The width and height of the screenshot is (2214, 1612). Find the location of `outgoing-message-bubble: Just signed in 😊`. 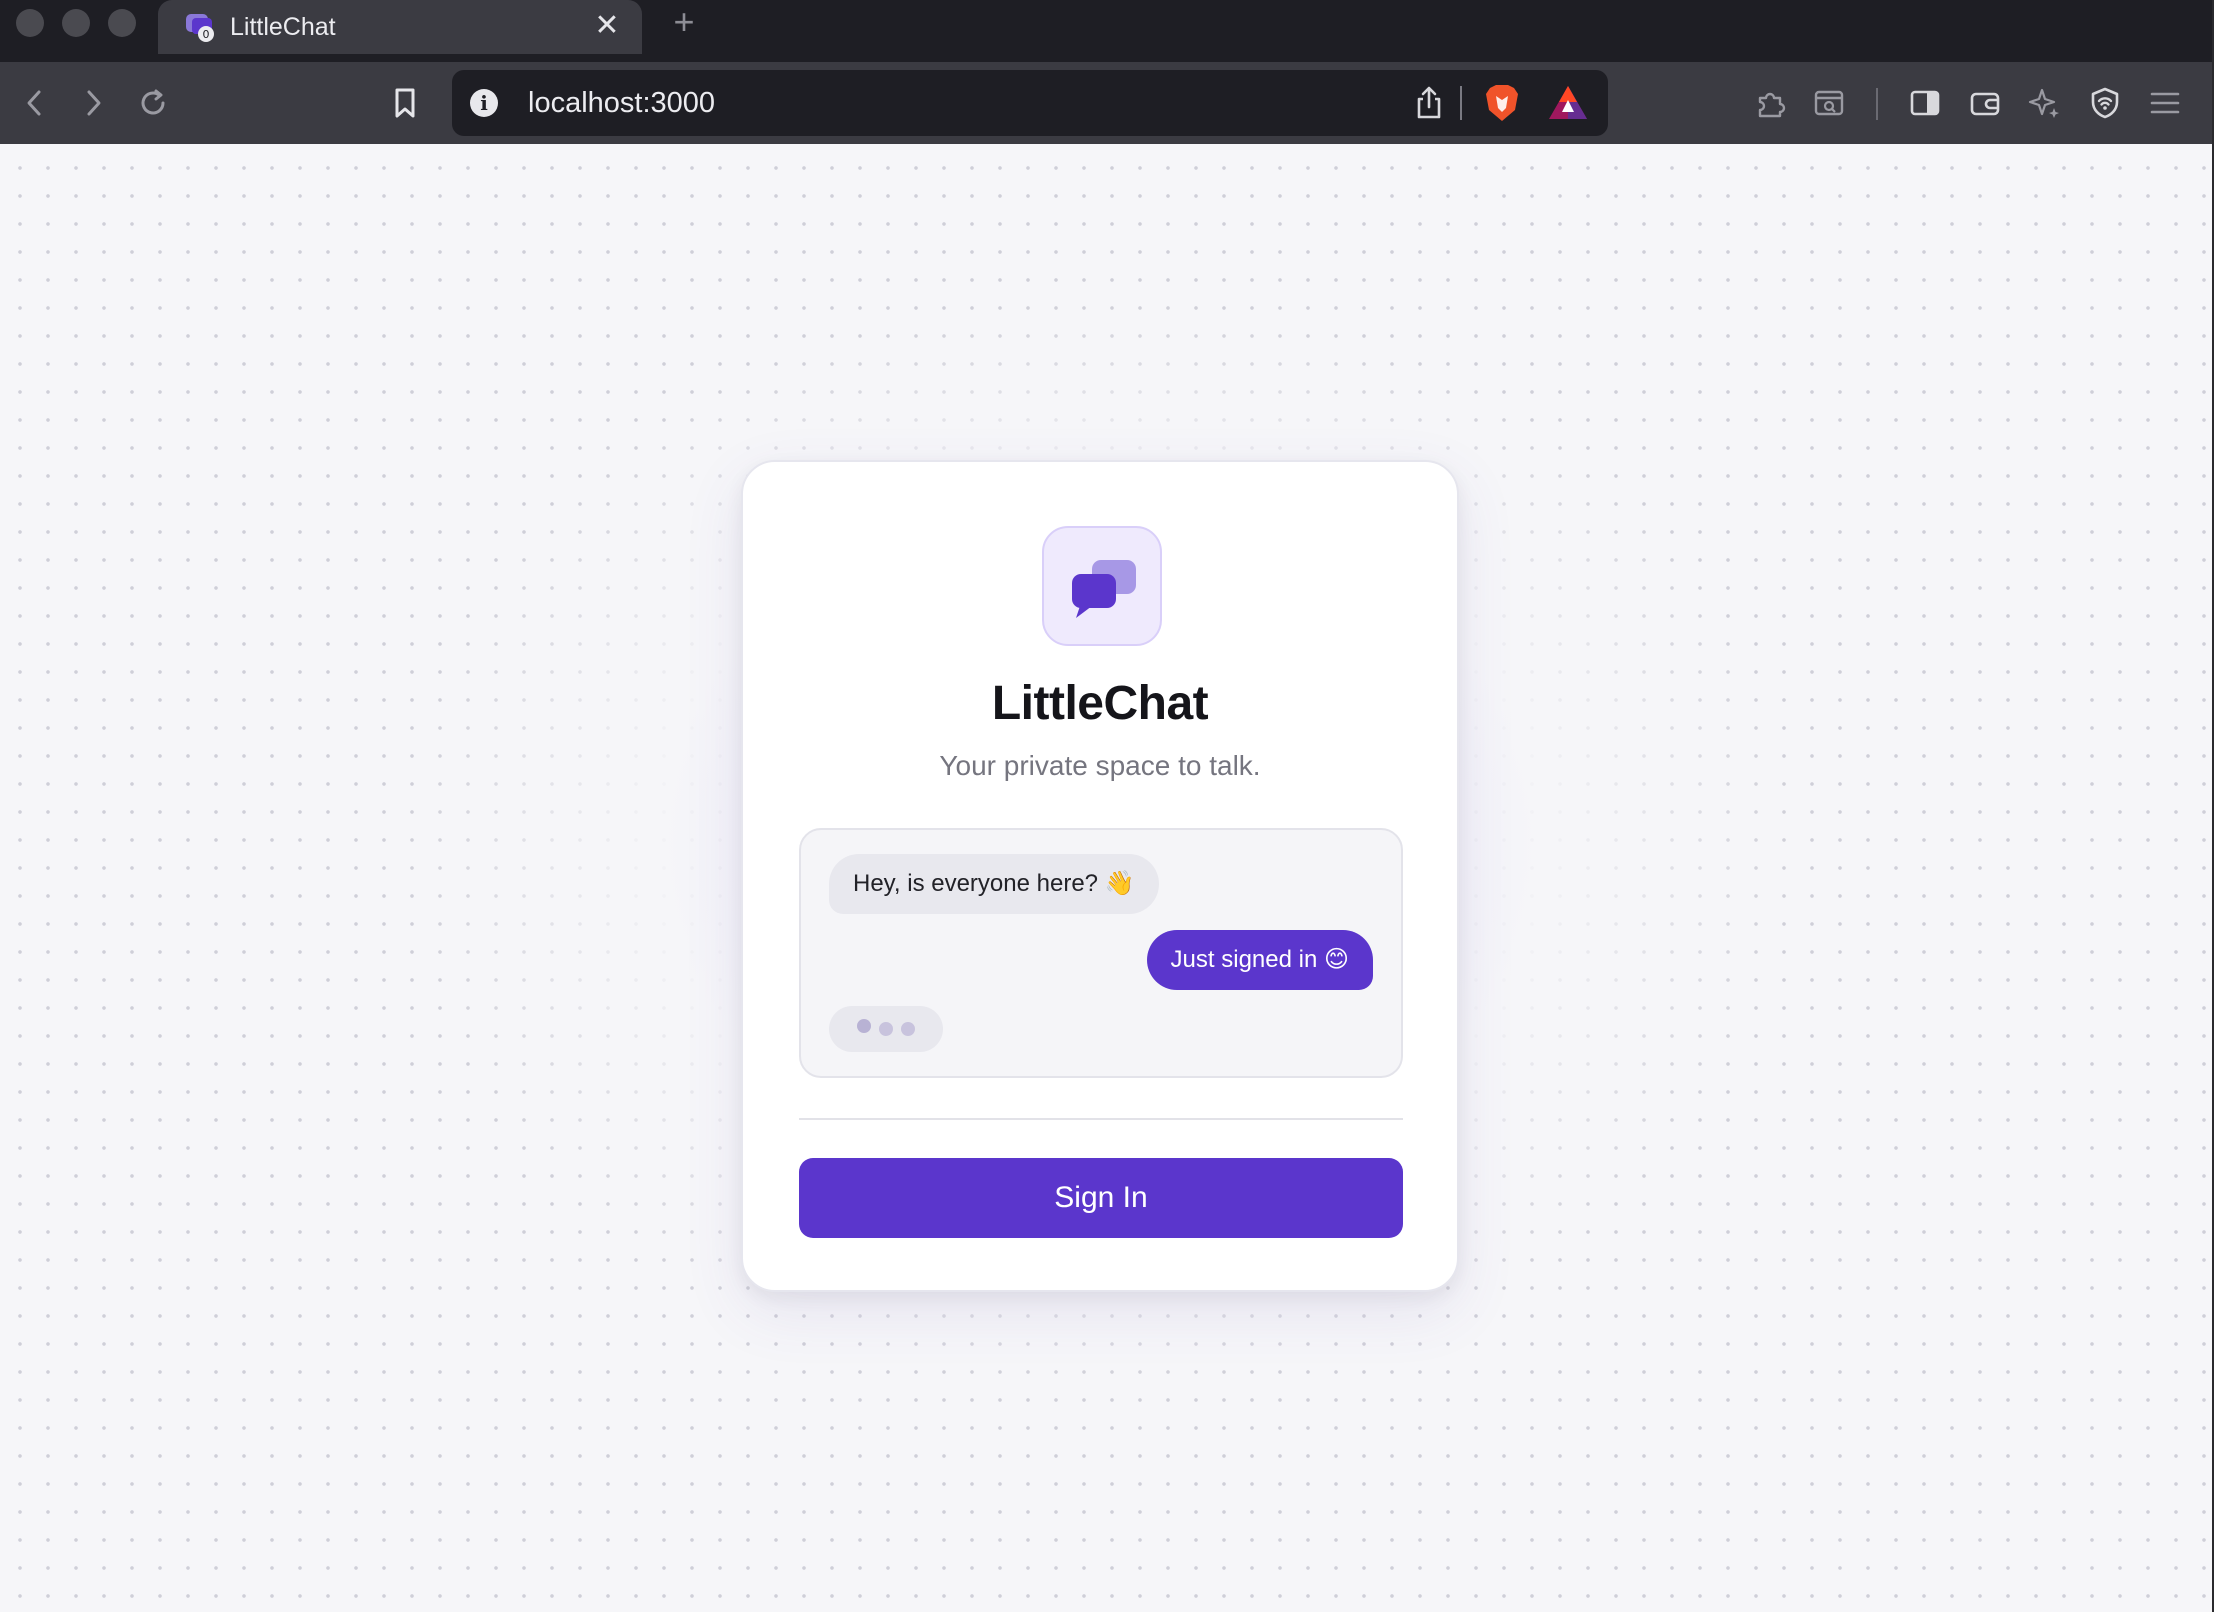

outgoing-message-bubble: Just signed in 😊 is located at coordinates (1259, 960).